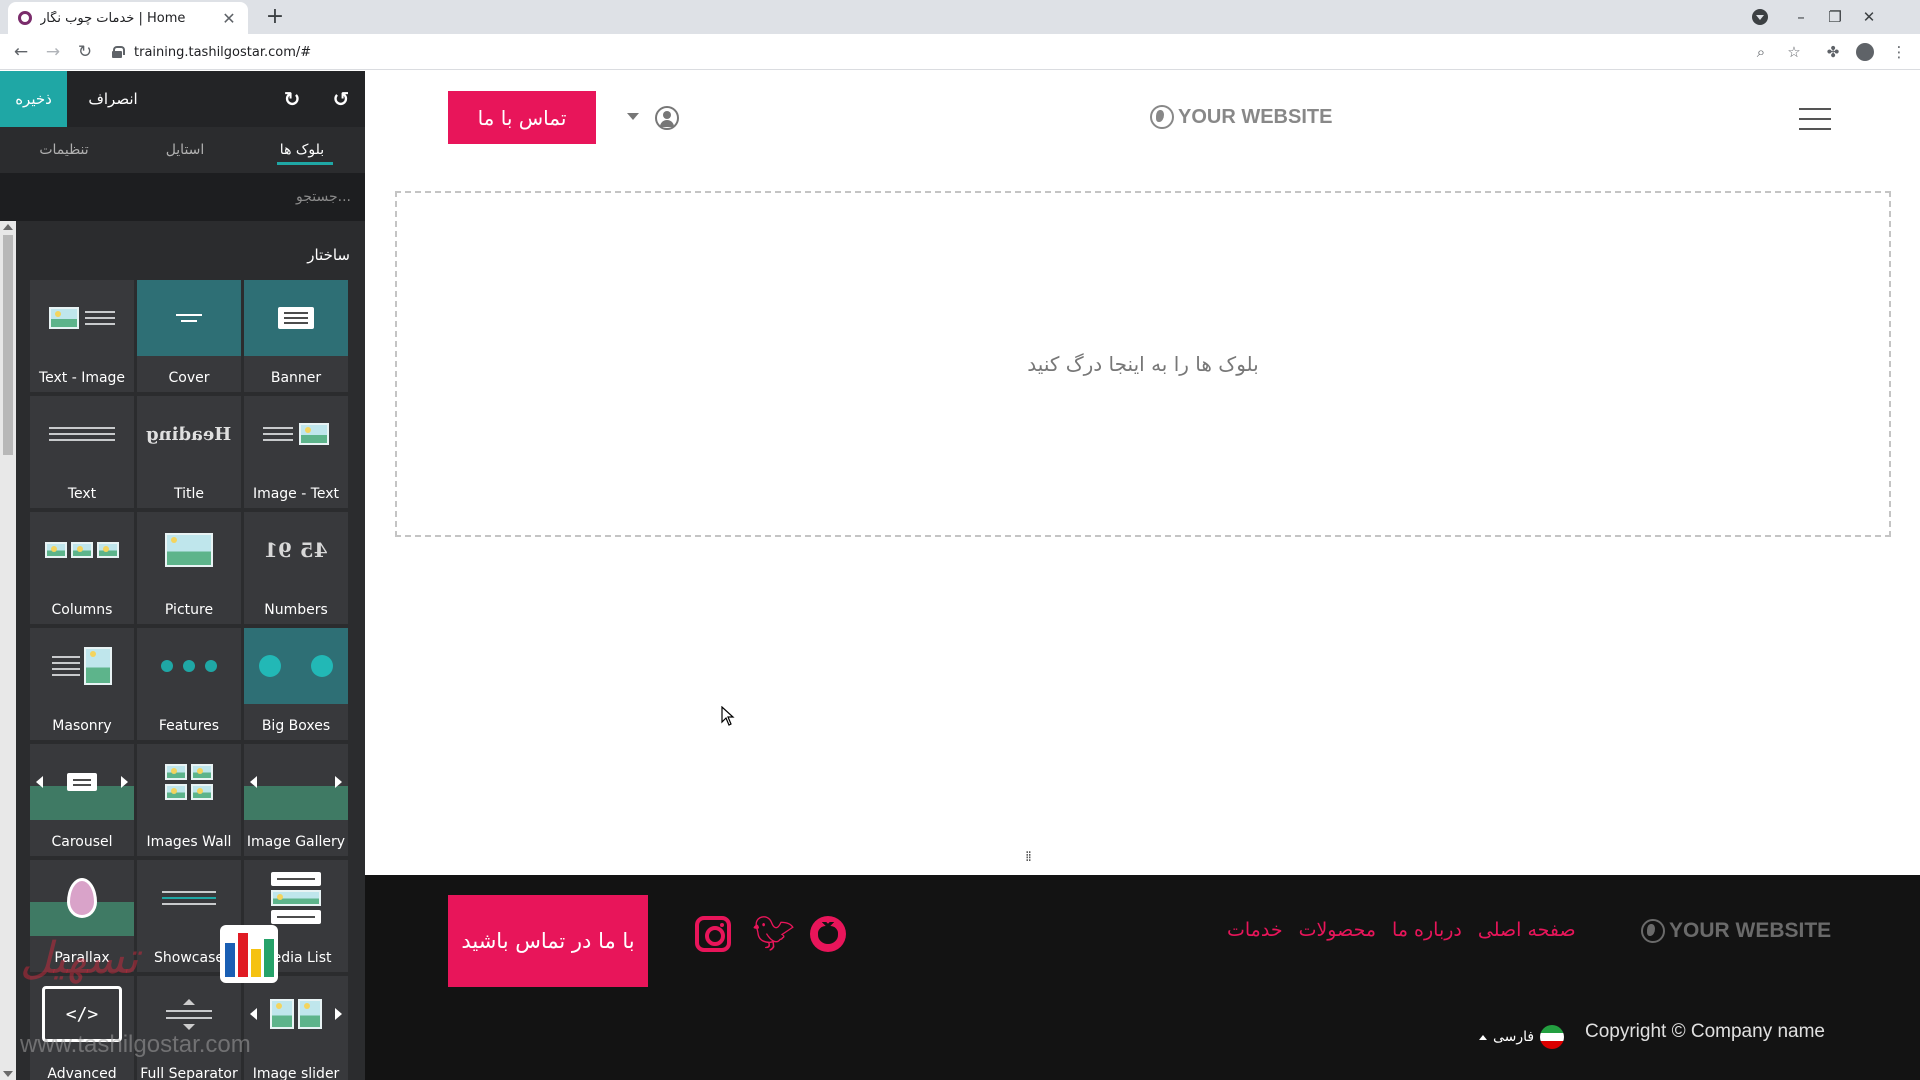  I want to click on footer-logo: YOUR WEBSITE, so click(1736, 931).